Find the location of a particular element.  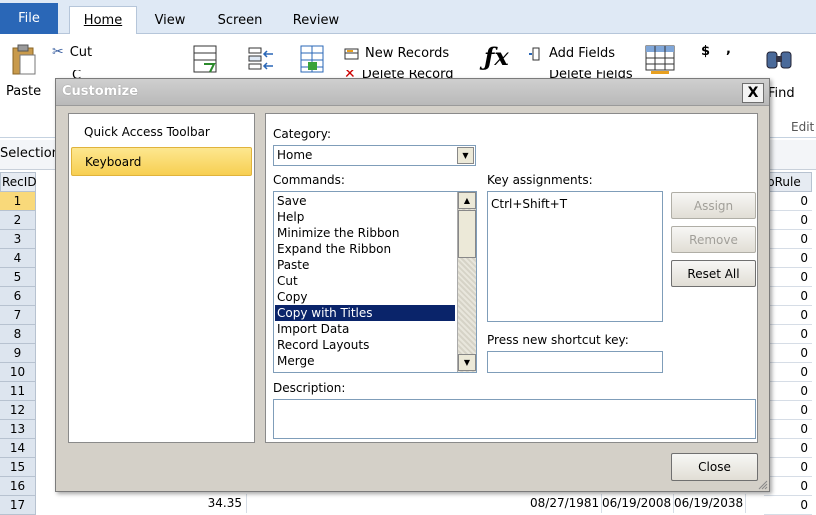

row-number: 3 is located at coordinates (18, 239).